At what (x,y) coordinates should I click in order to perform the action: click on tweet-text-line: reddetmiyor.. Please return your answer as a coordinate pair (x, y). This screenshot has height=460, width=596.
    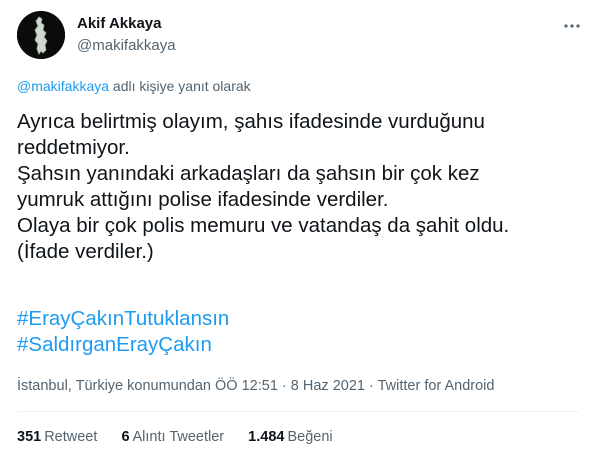
    Looking at the image, I should click on (73, 147).